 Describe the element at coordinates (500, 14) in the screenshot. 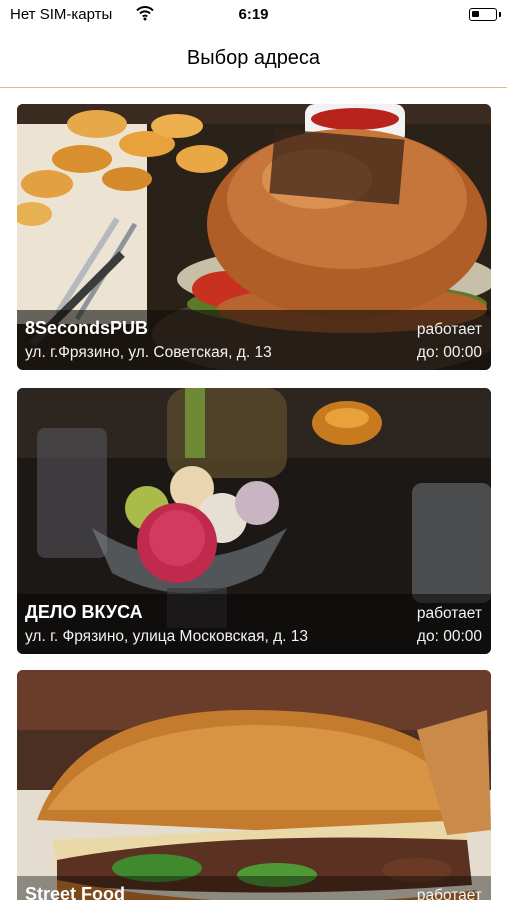

I see `battery-tip` at that location.